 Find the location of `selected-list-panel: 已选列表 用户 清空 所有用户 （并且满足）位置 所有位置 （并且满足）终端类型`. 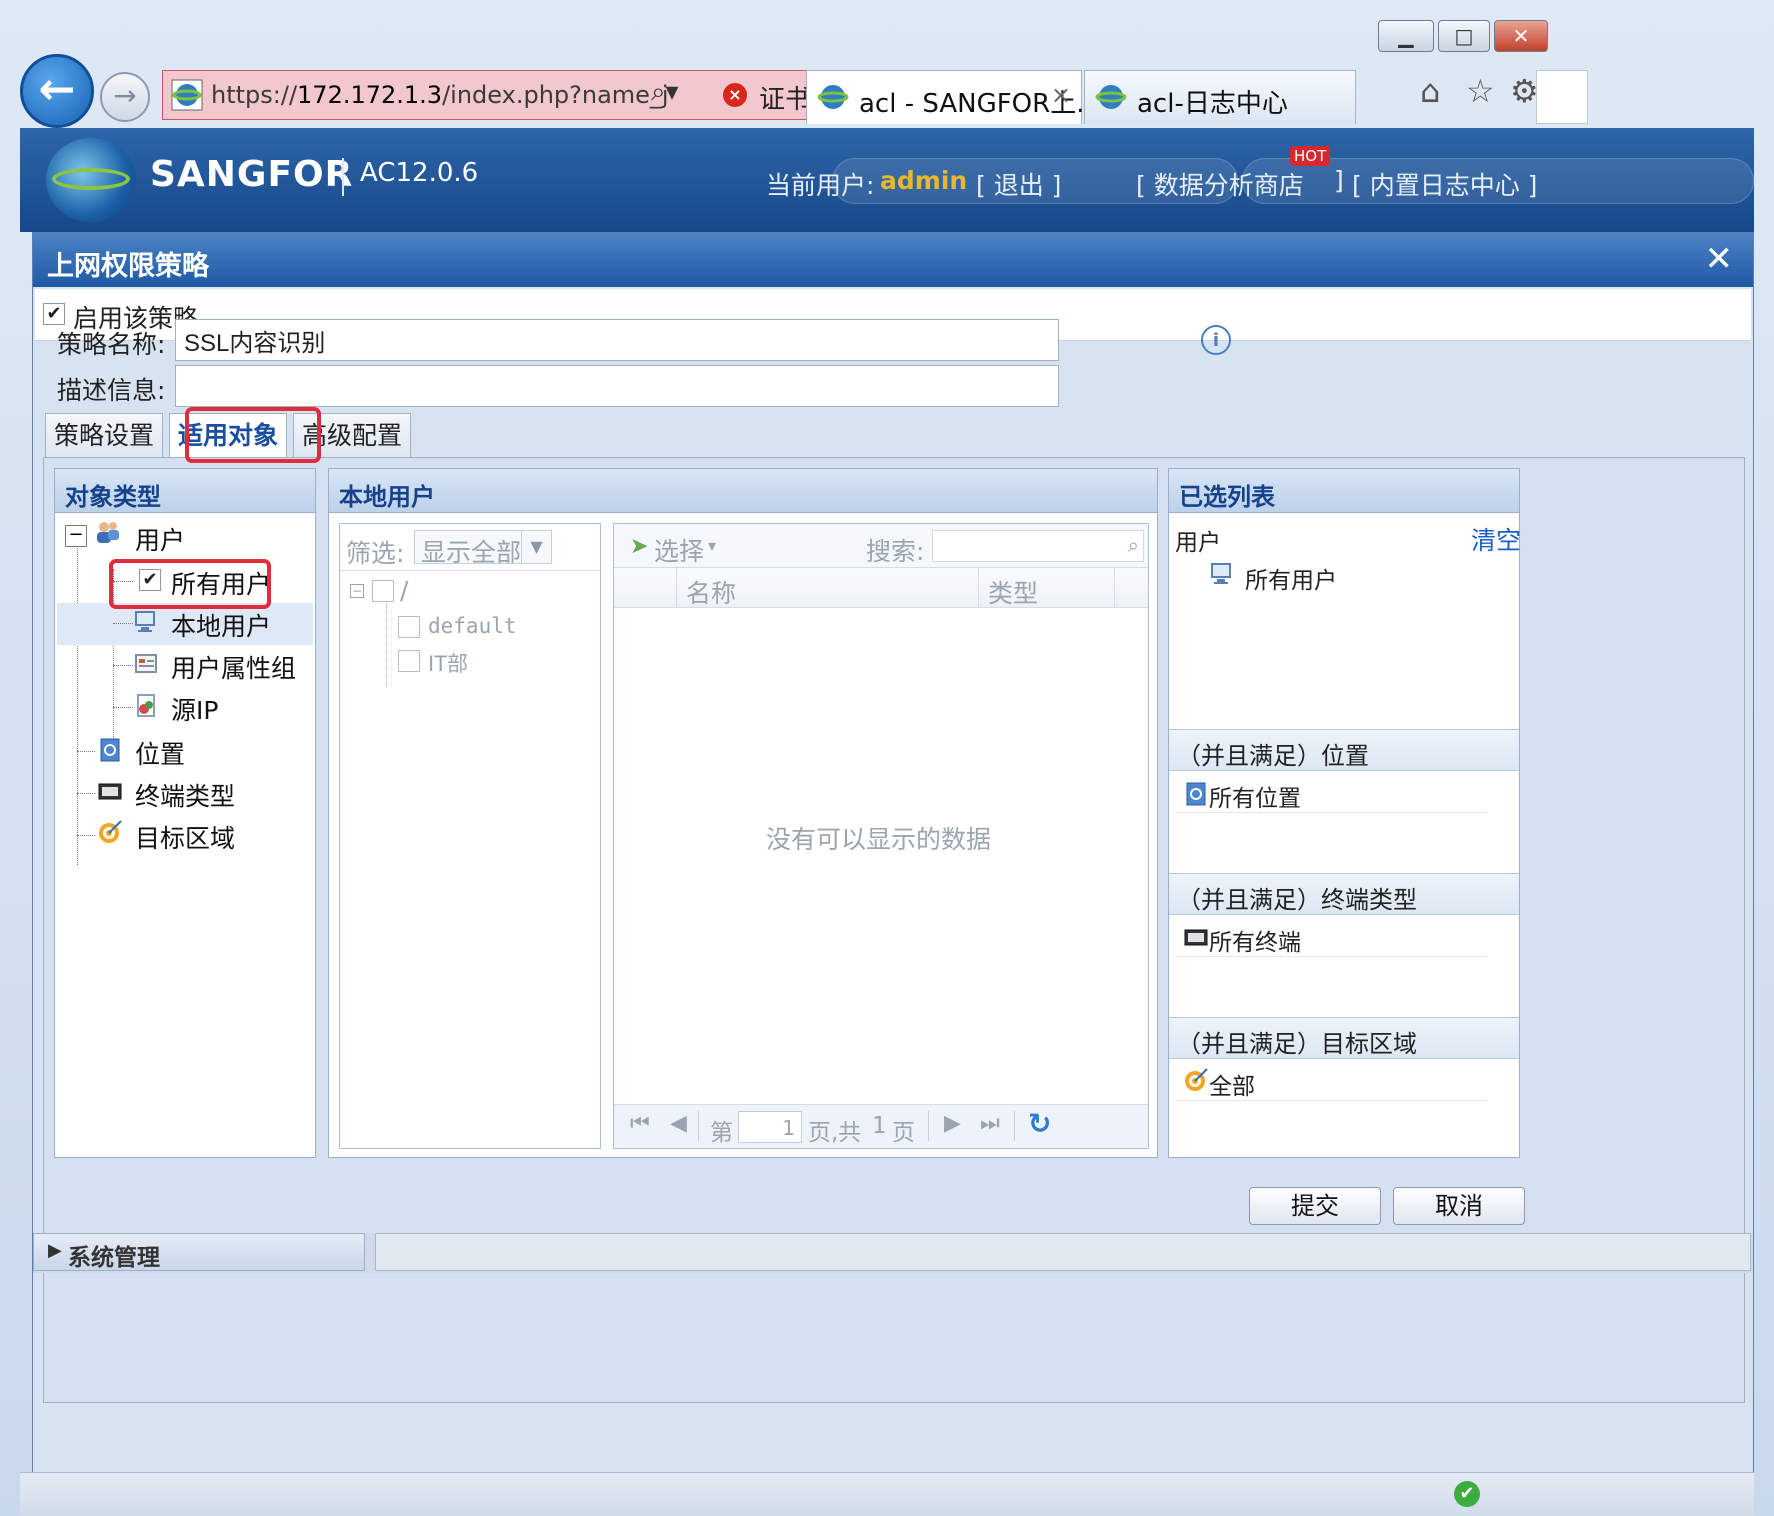

selected-list-panel: 已选列表 用户 清空 所有用户 （并且满足）位置 所有位置 （并且满足）终端类型 is located at coordinates (1344, 813).